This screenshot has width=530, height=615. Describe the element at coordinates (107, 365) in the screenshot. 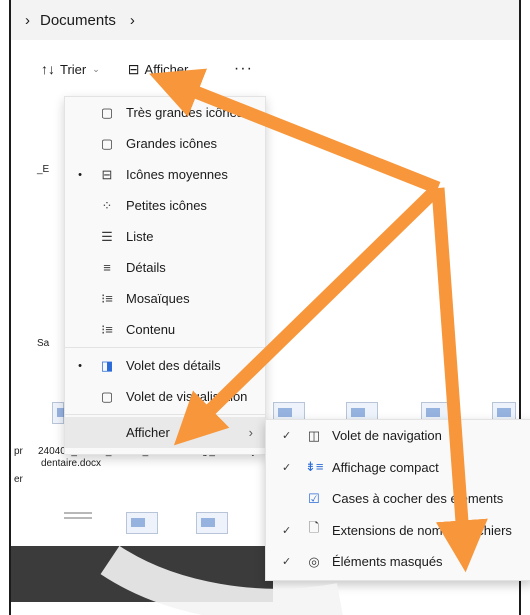

I see `details-pane-icon: ◨` at that location.